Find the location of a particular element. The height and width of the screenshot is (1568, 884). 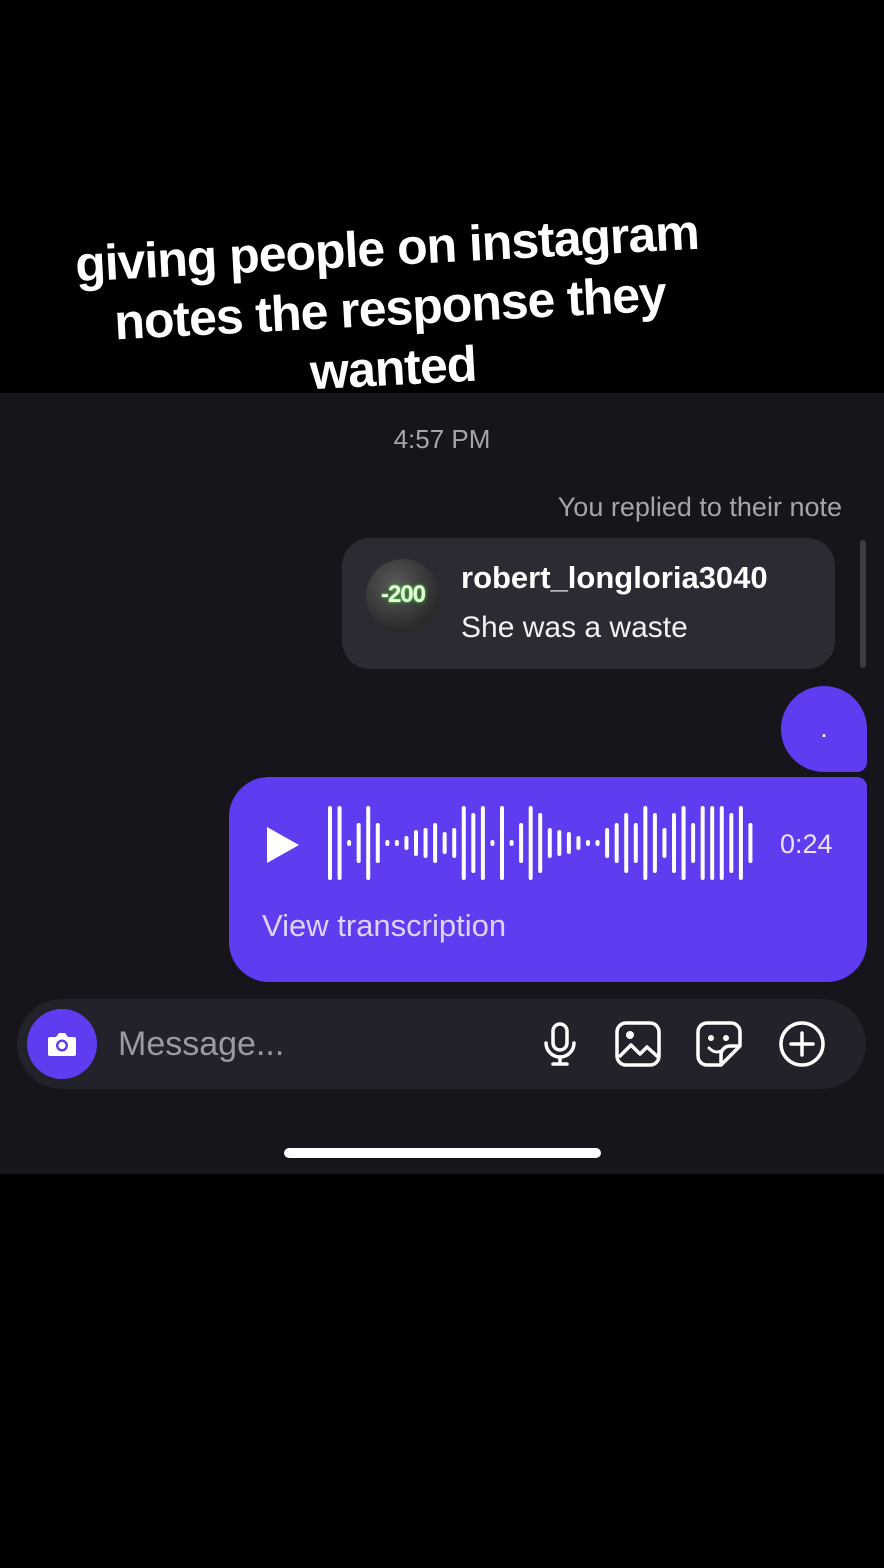

home-indicator is located at coordinates (442, 1153).